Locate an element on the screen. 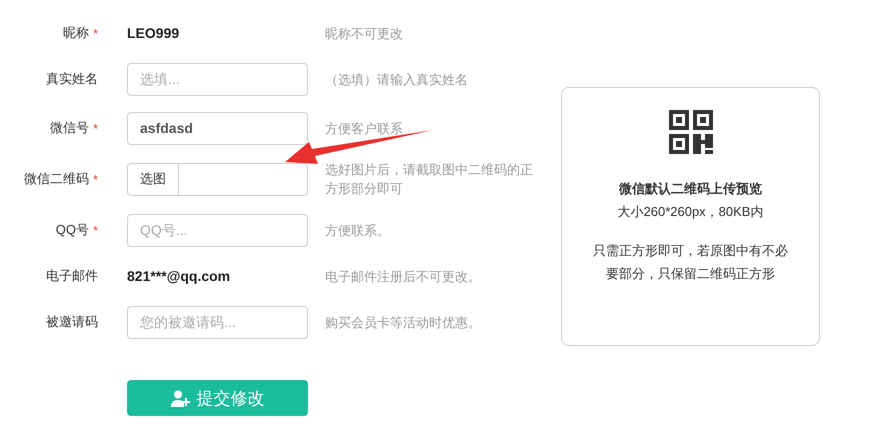  choose-image-button: 选图 is located at coordinates (153, 179).